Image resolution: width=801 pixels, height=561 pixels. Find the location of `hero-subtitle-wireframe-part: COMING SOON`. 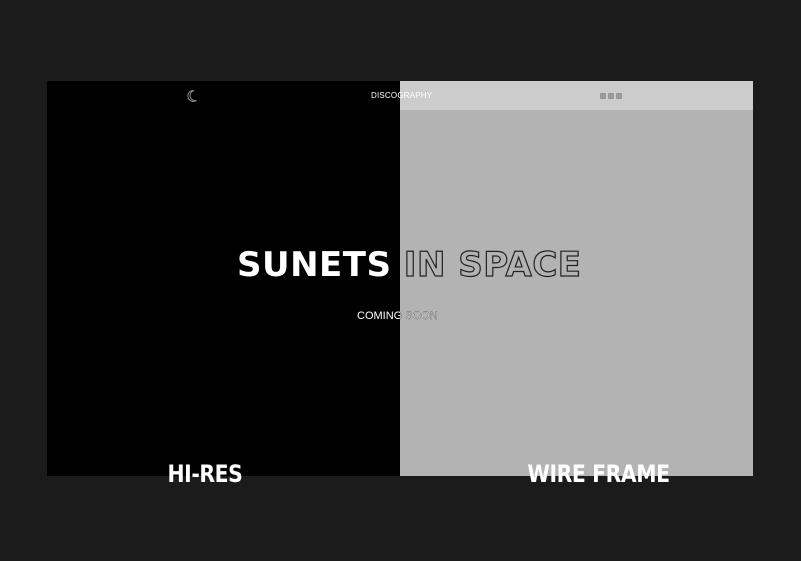

hero-subtitle-wireframe-part: COMING SOON is located at coordinates (576, 316).